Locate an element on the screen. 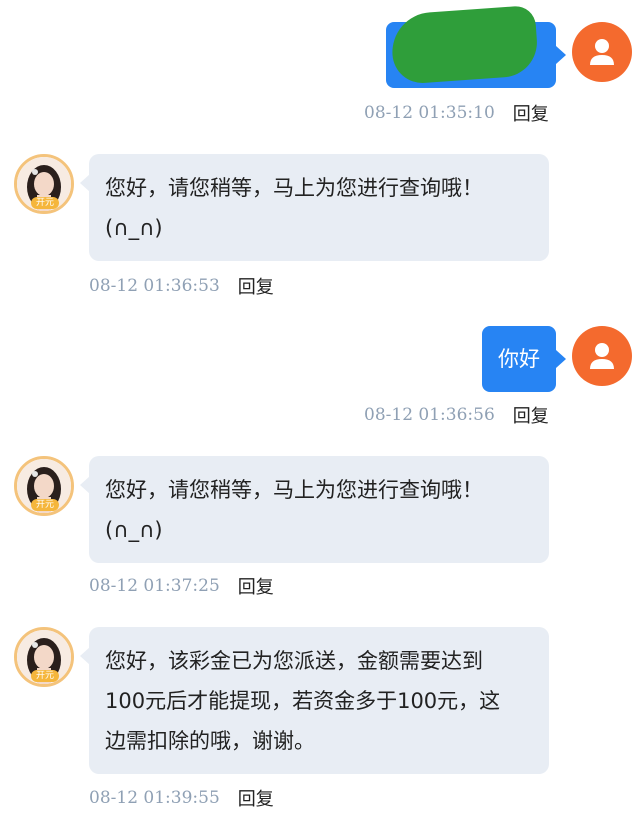 Image resolution: width=642 pixels, height=826 pixels. message-meta: 08-12 01:35:10 回复 is located at coordinates (456, 113).